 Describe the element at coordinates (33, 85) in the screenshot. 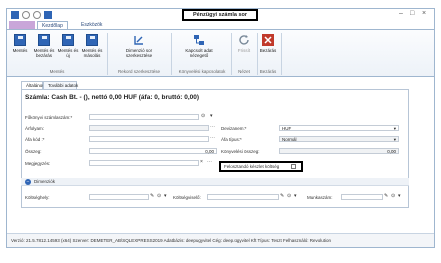

I see `tab-altalanos: Általános` at that location.